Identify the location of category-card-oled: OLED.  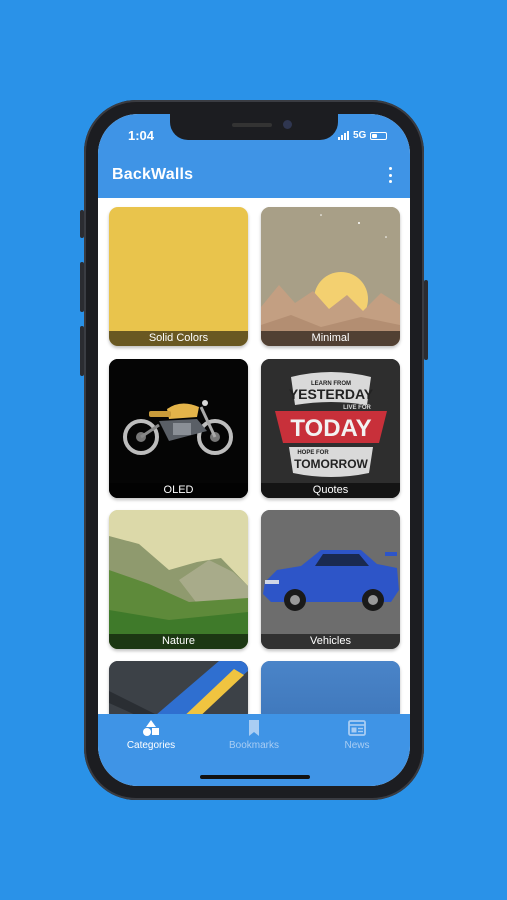
(178, 428).